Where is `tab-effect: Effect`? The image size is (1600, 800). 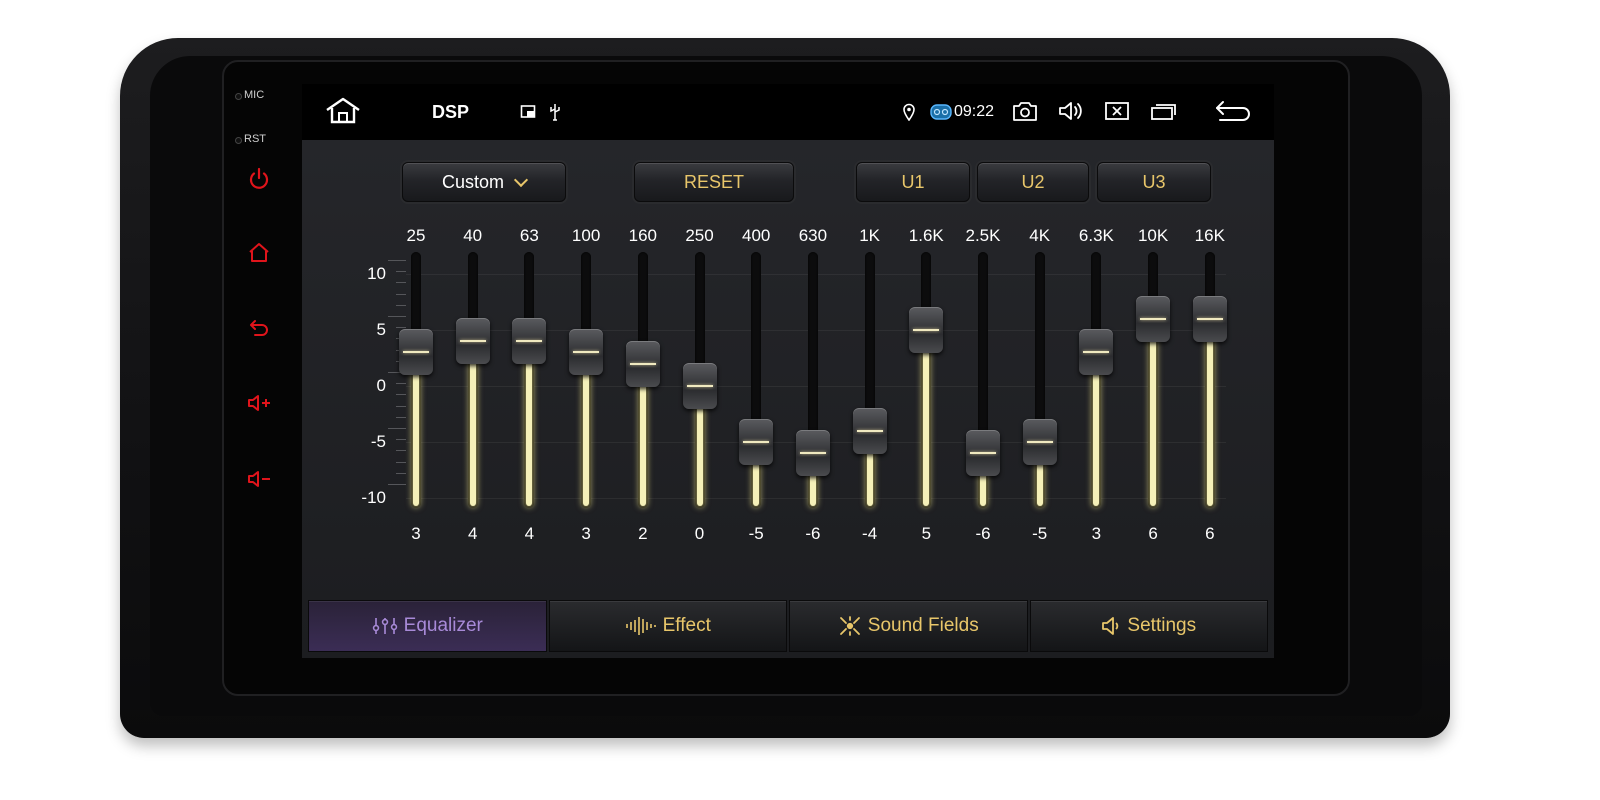 tab-effect: Effect is located at coordinates (667, 626).